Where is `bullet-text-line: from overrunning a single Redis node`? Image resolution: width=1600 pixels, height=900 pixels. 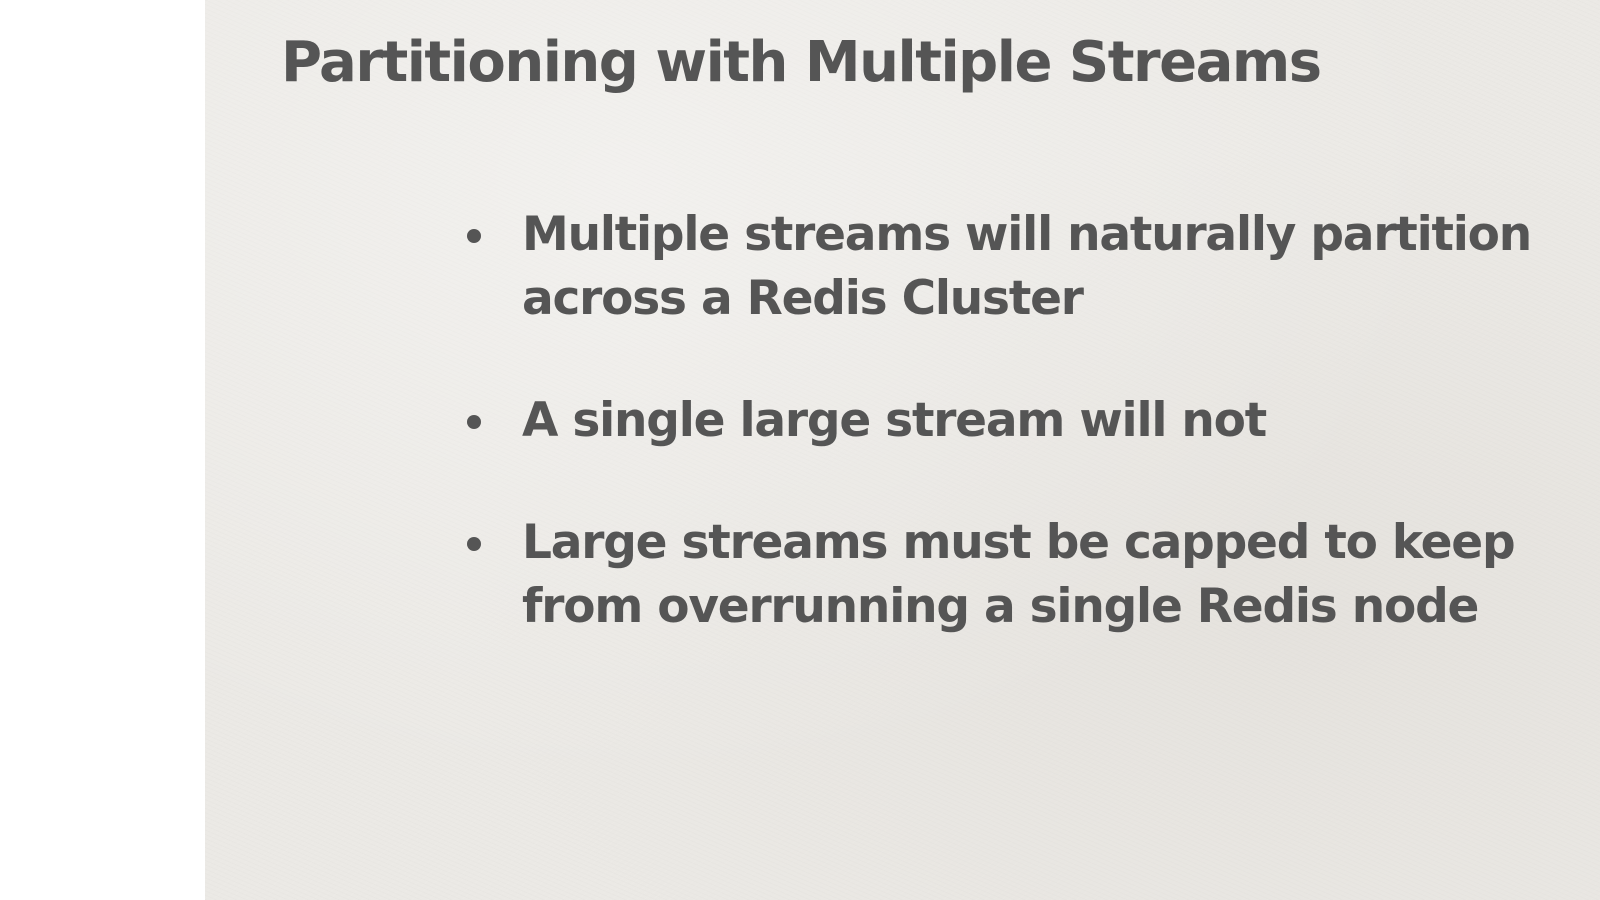 bullet-text-line: from overrunning a single Redis node is located at coordinates (1000, 606).